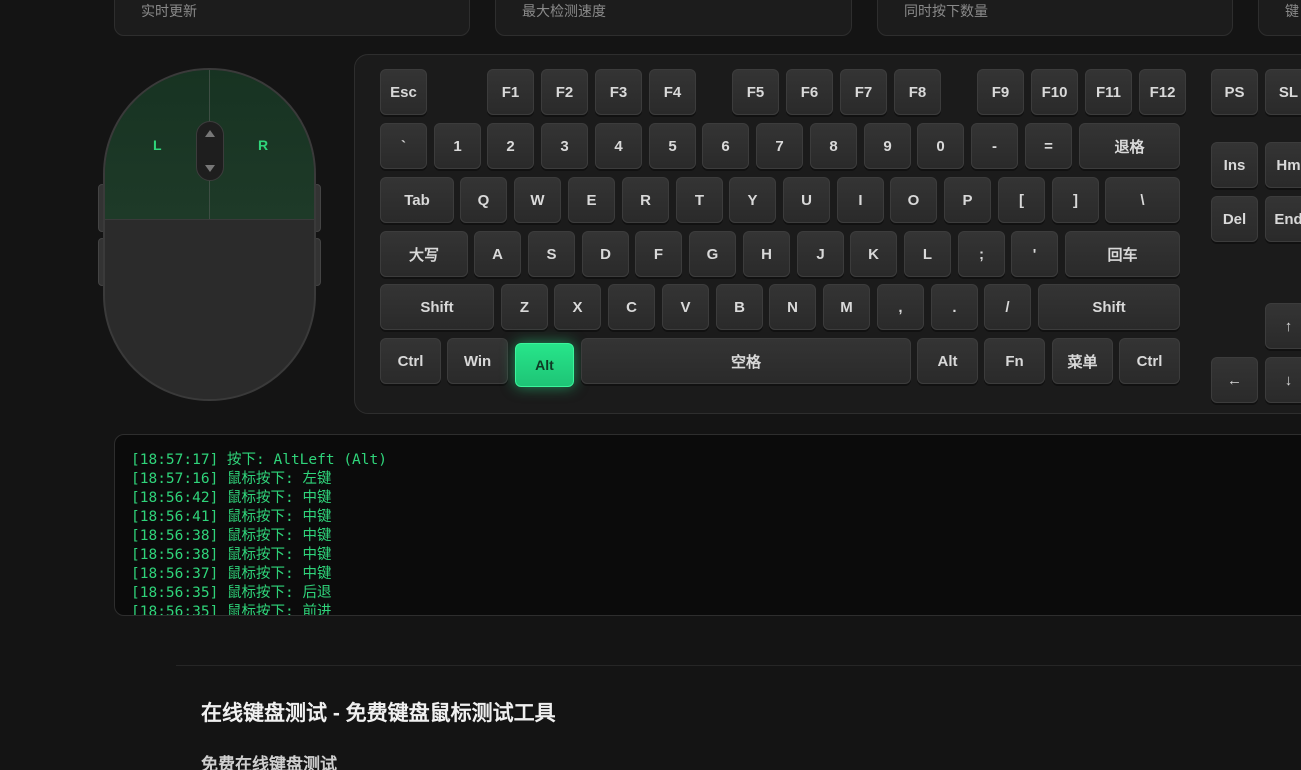 This screenshot has height=770, width=1301. Describe the element at coordinates (1149, 361) in the screenshot. I see `key-rctrl: Ctrl` at that location.